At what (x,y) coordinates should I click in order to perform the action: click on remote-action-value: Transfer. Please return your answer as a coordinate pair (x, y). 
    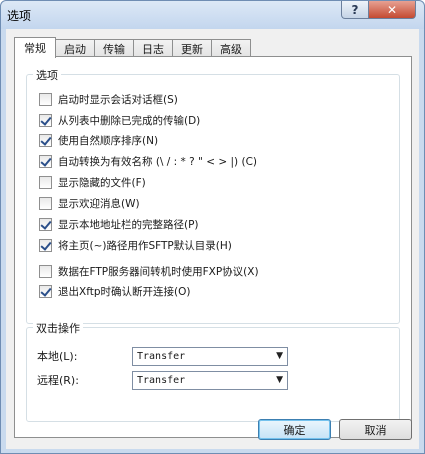
    Looking at the image, I should click on (161, 380).